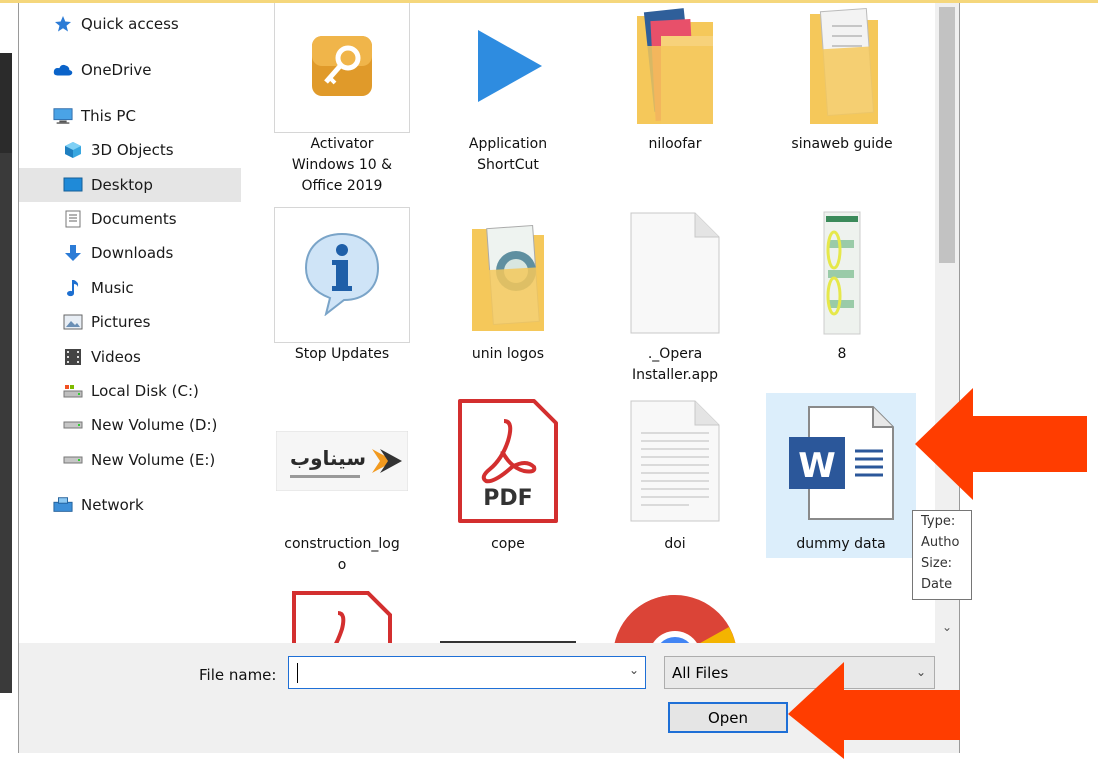 The image size is (1098, 759). I want to click on file-item-application-shortcut: Application ShortCut, so click(508, 103).